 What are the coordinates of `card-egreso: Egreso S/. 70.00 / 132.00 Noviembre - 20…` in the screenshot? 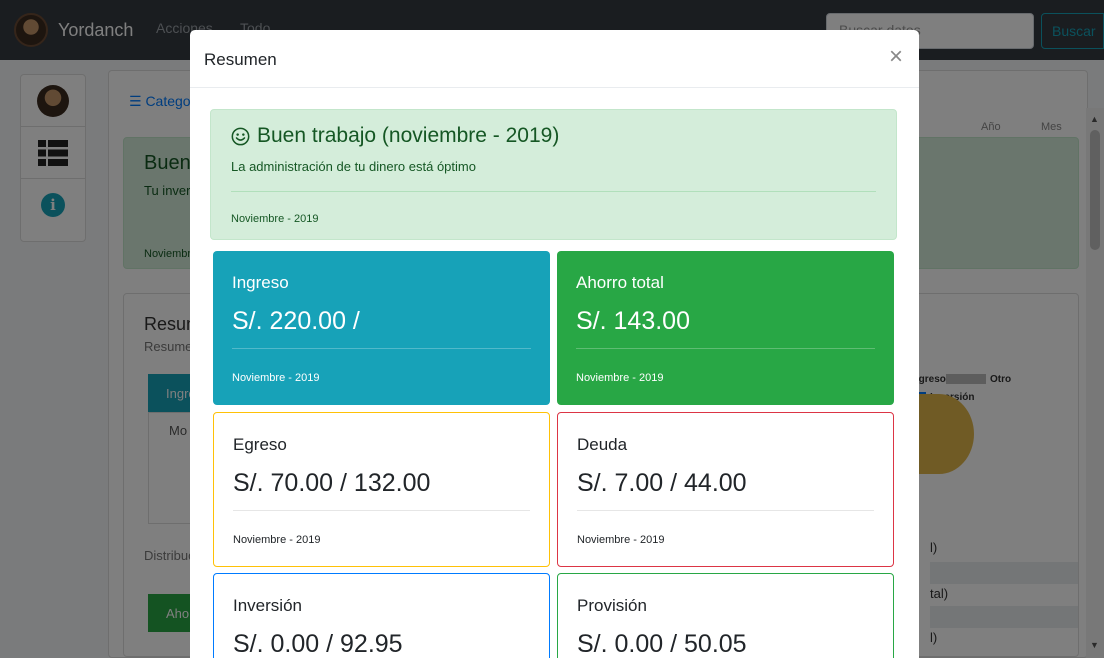 It's located at (381, 489).